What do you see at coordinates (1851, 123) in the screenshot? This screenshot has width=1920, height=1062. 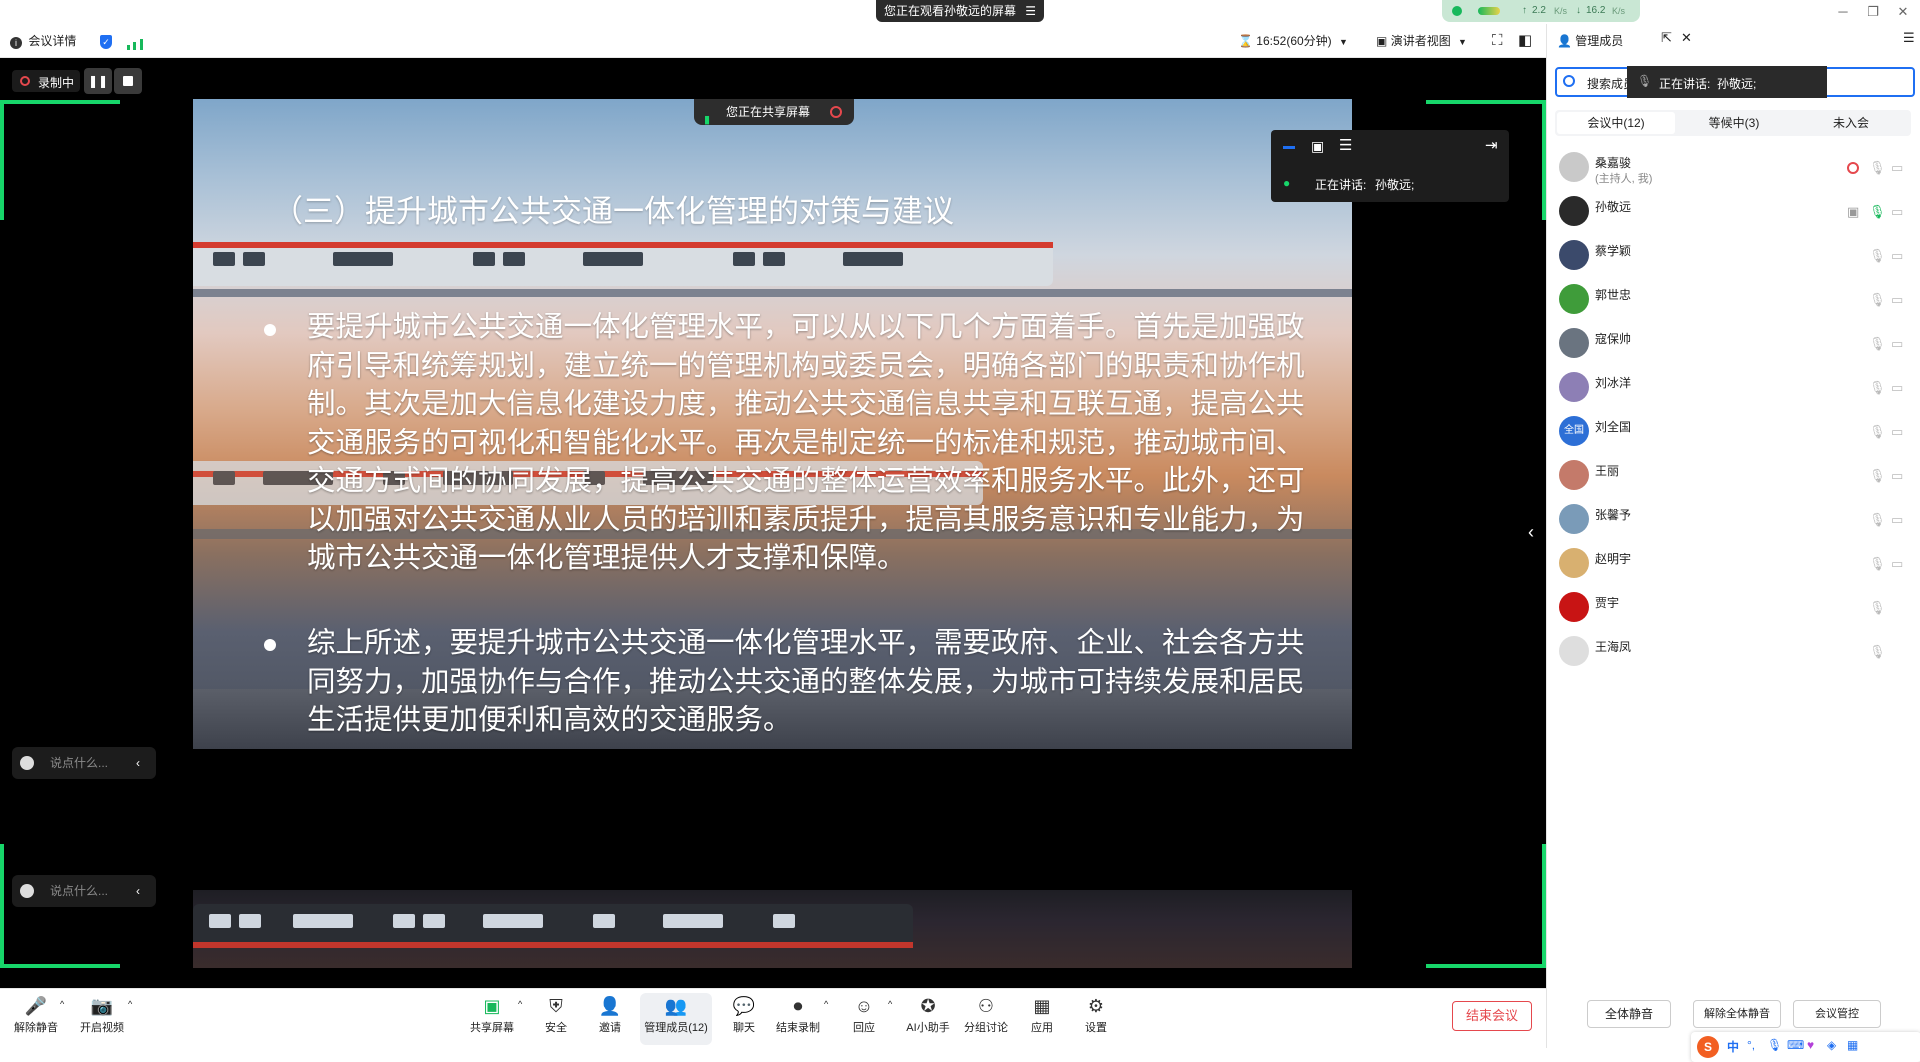 I see `tab-not-joined: 未入会` at bounding box center [1851, 123].